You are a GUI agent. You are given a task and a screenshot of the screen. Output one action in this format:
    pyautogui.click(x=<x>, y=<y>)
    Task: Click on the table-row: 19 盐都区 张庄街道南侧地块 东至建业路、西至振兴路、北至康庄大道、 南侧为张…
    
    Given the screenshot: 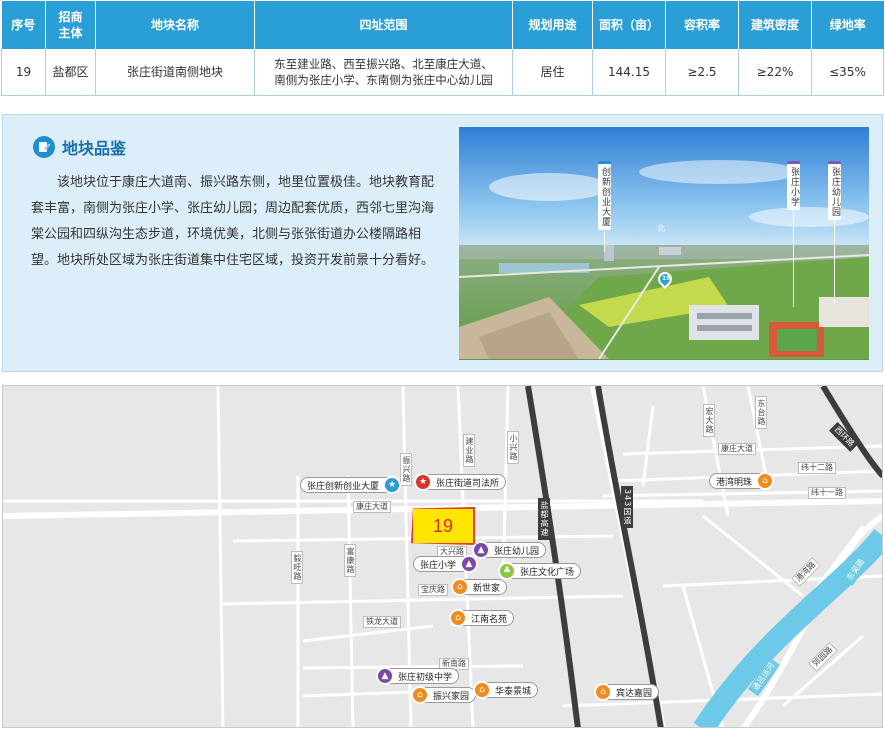 What is the action you would take?
    pyautogui.click(x=442, y=72)
    